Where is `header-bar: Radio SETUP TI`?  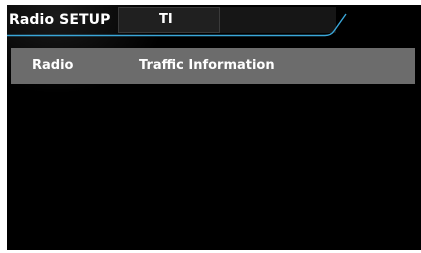
header-bar: Radio SETUP TI is located at coordinates (214, 21).